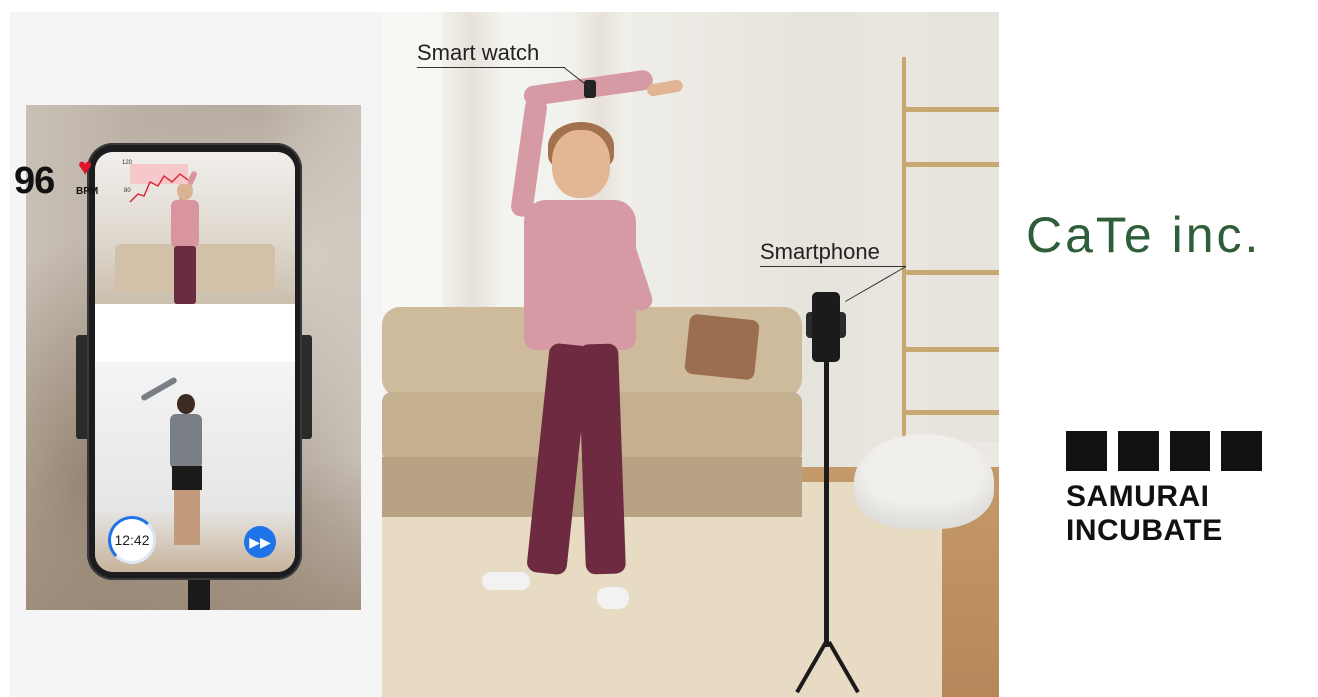  Describe the element at coordinates (583, 340) in the screenshot. I see `exercising-woman` at that location.